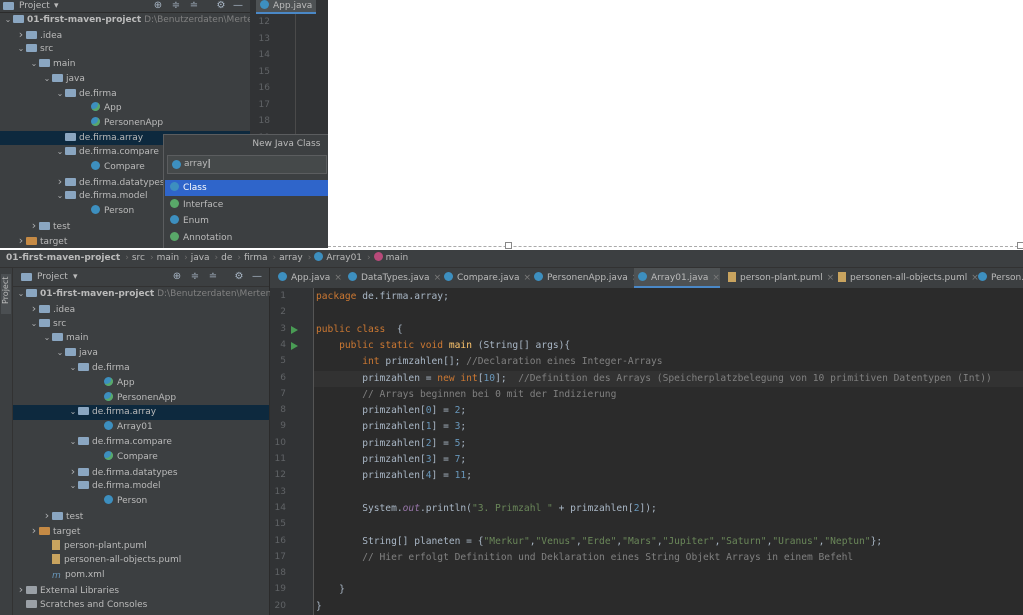  What do you see at coordinates (141, 427) in the screenshot?
I see `tree-item: Array01` at bounding box center [141, 427].